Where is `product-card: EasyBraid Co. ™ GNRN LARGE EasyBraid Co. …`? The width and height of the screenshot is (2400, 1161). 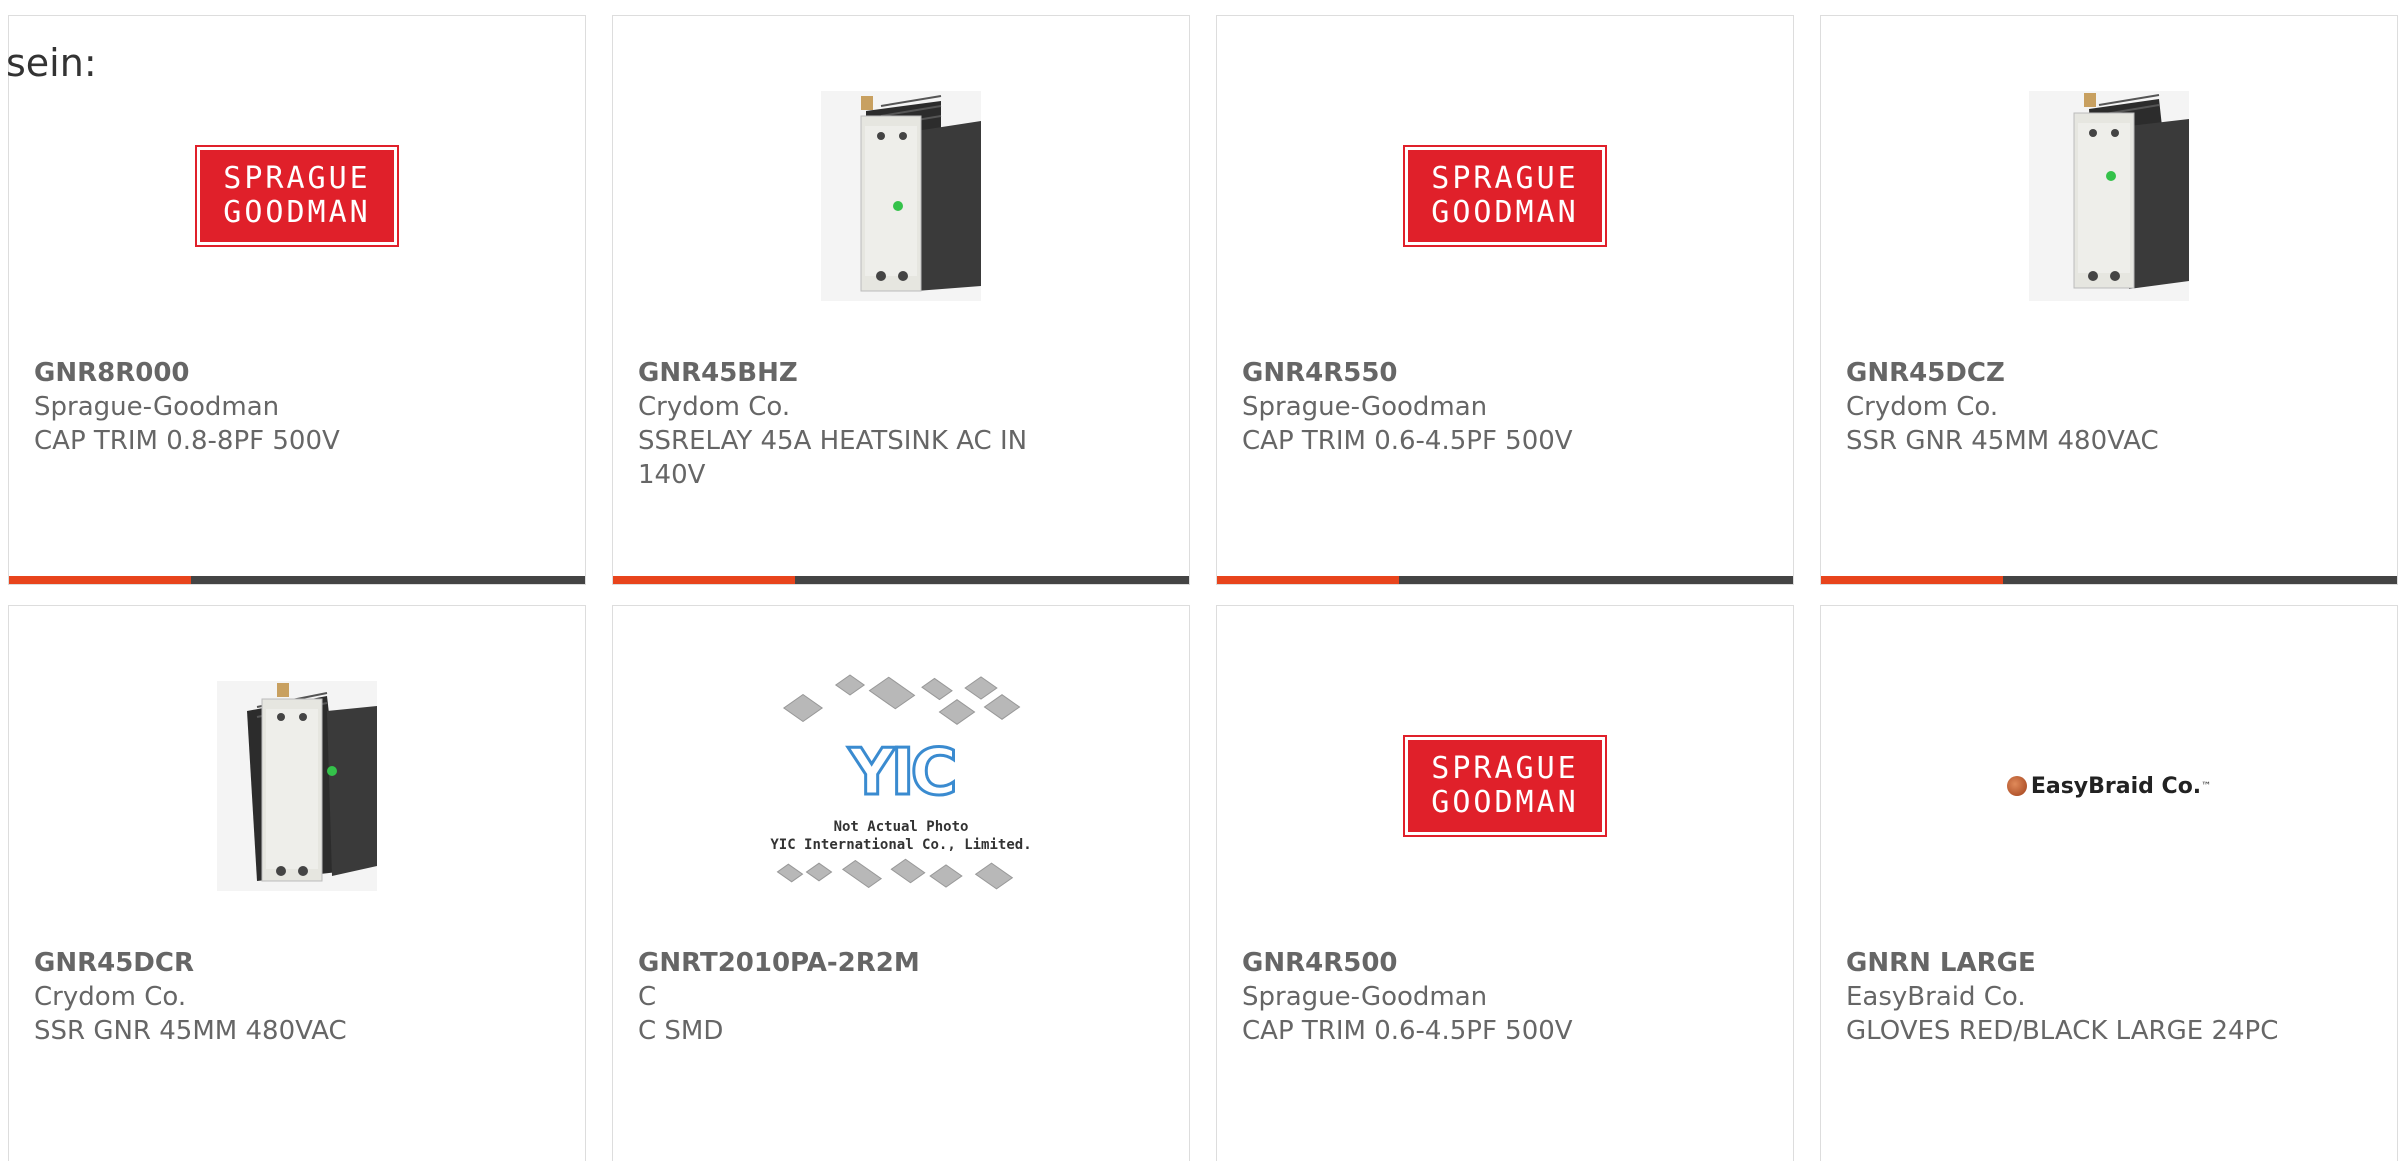
product-card: EasyBraid Co. ™ GNRN LARGE EasyBraid Co. … is located at coordinates (2109, 883).